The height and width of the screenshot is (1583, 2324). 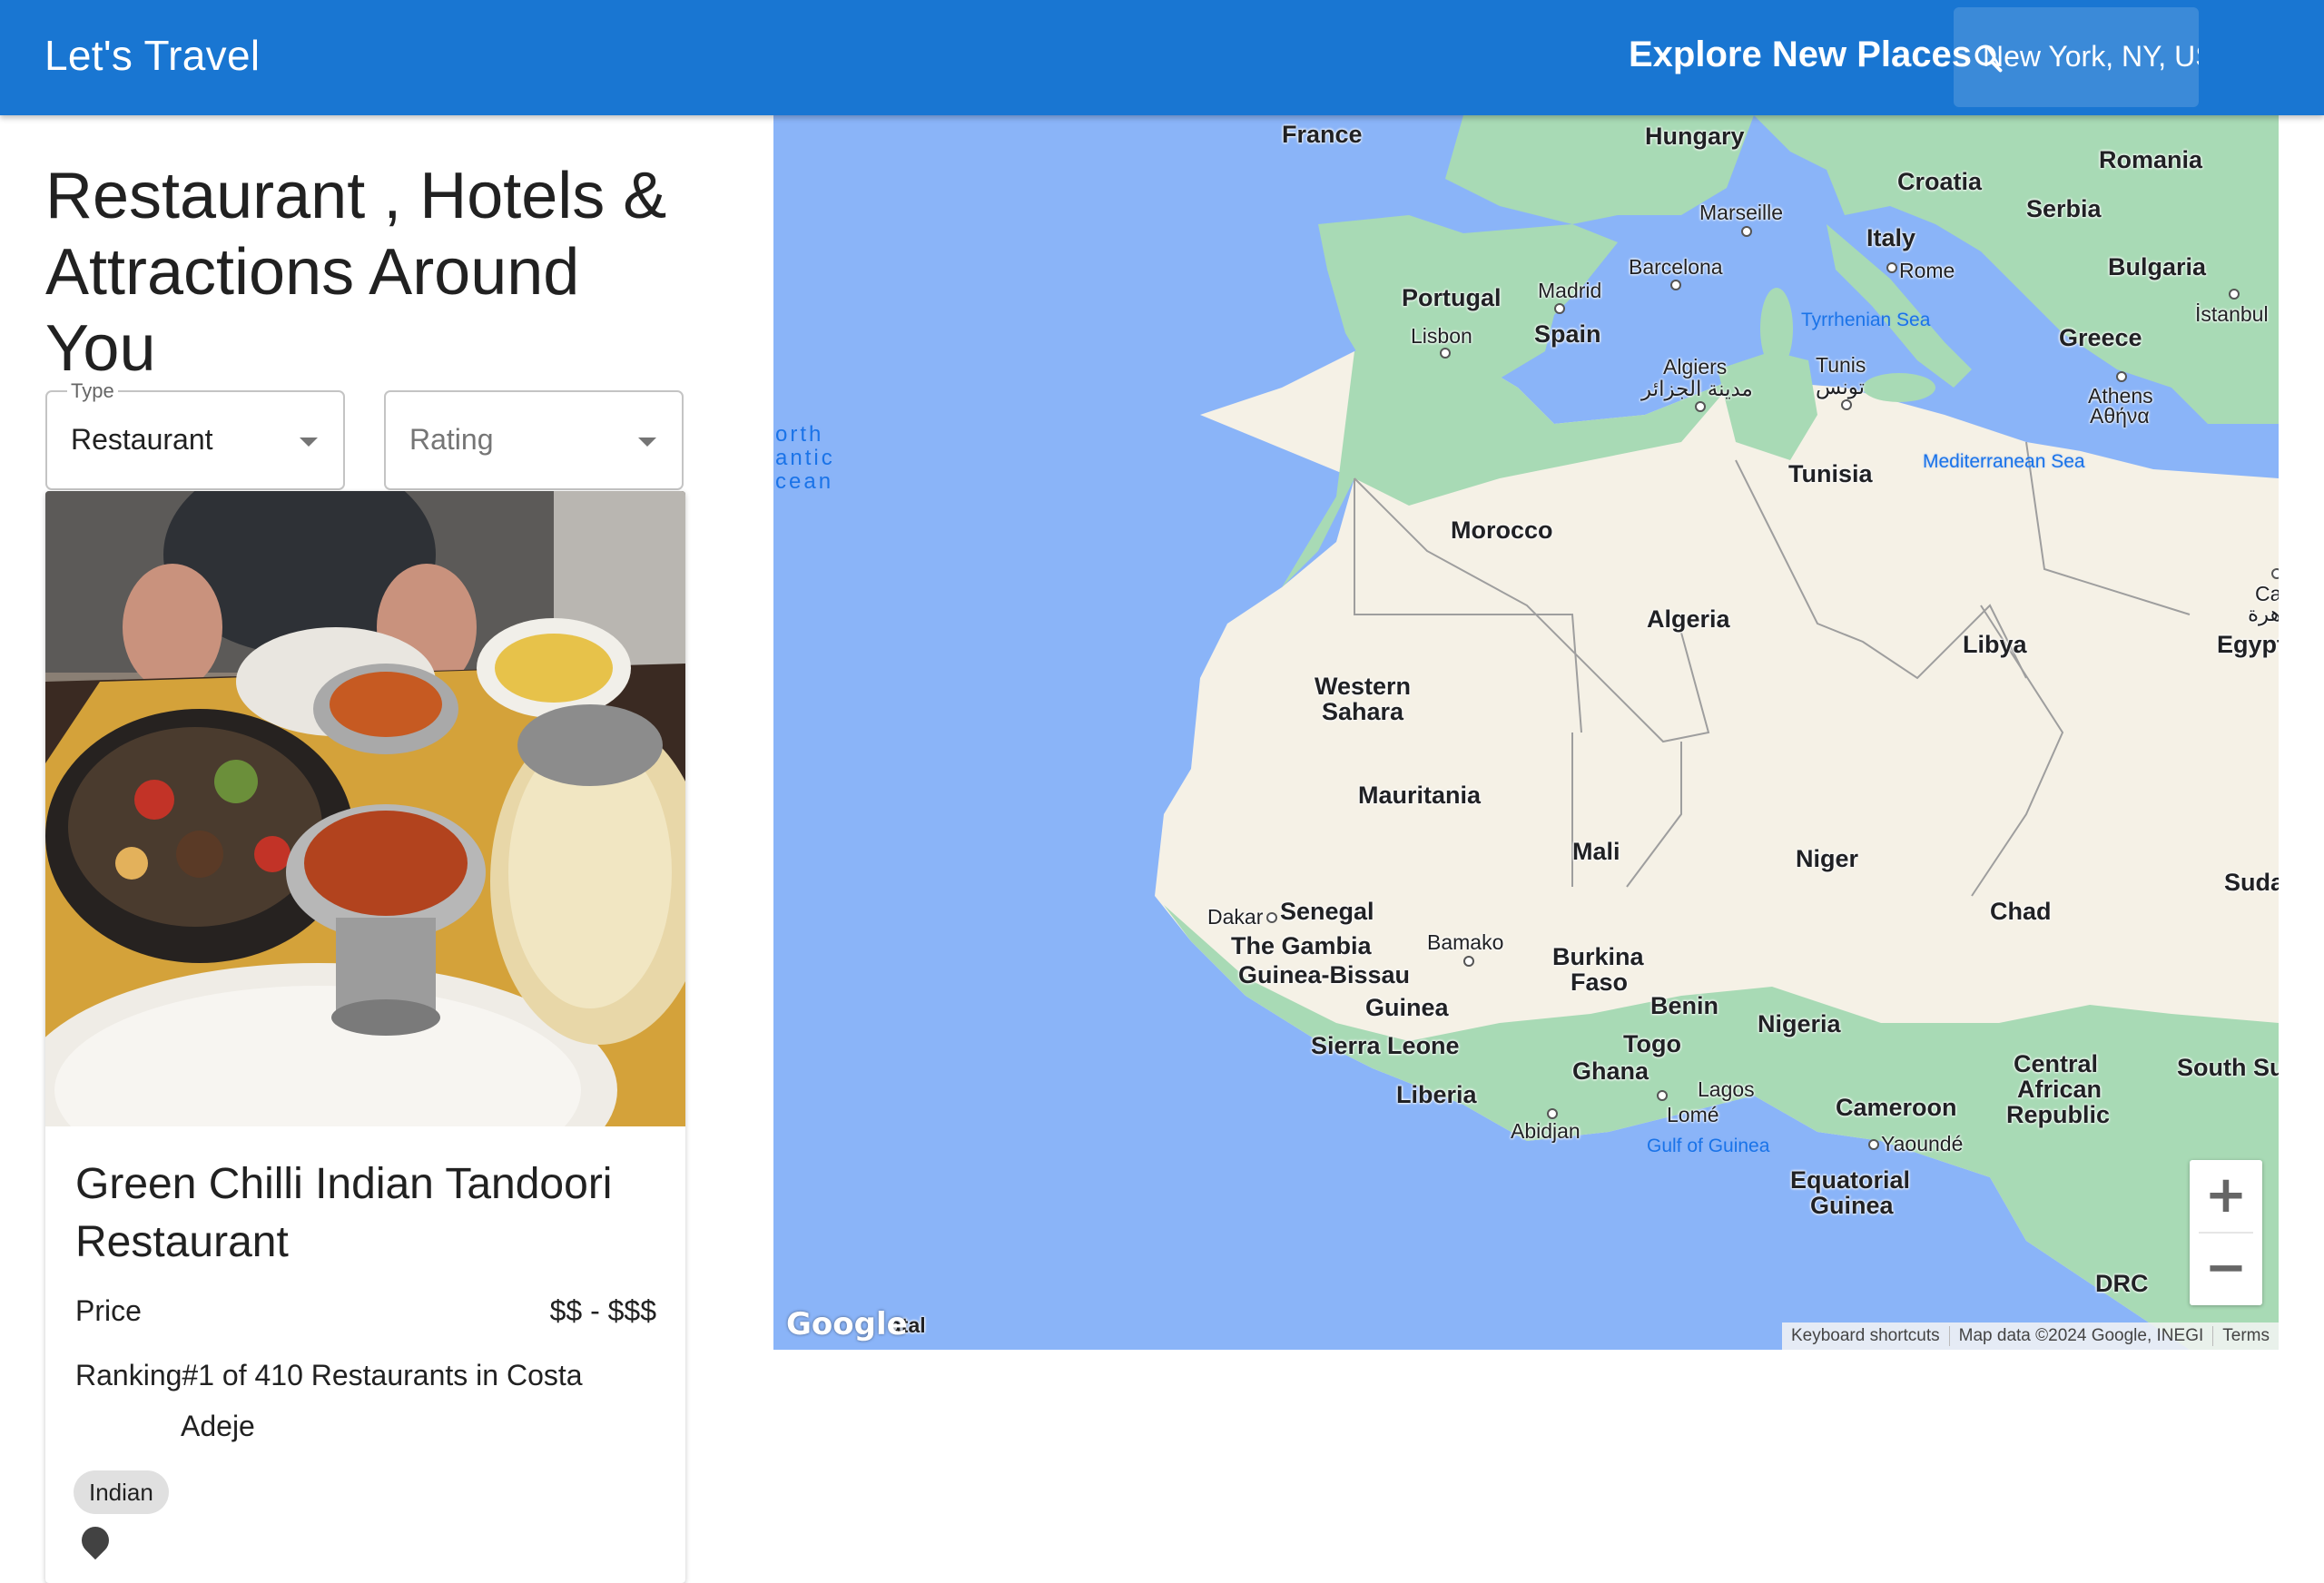 I want to click on zoom-out-button: −, so click(x=2226, y=1269).